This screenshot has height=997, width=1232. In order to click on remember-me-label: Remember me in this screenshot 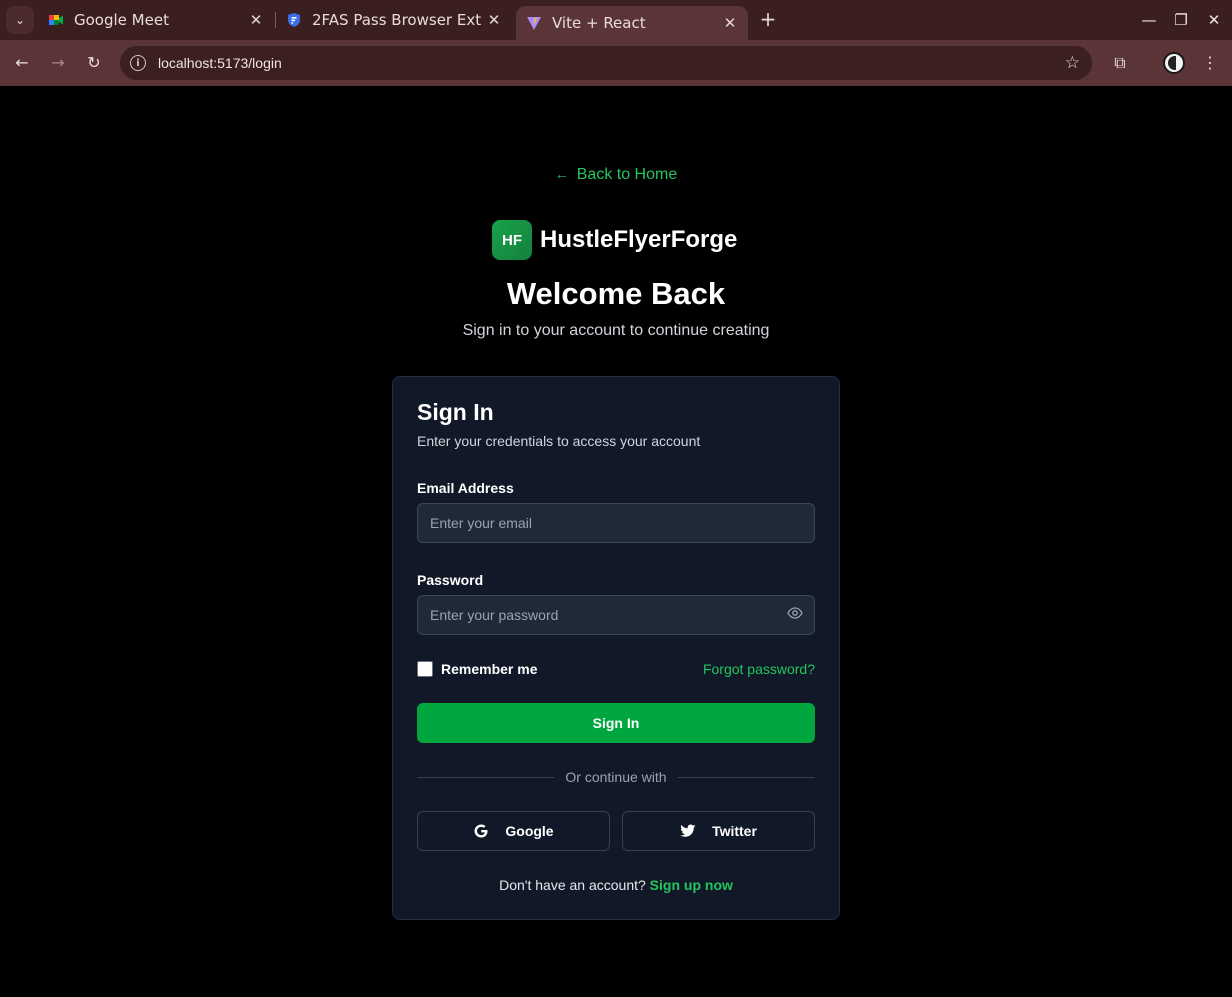, I will do `click(489, 669)`.